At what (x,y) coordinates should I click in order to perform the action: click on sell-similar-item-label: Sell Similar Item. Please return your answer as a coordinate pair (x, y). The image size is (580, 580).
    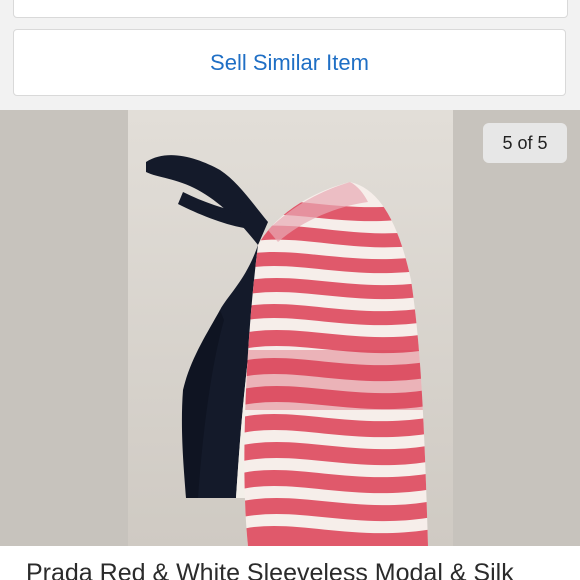
    Looking at the image, I should click on (289, 62).